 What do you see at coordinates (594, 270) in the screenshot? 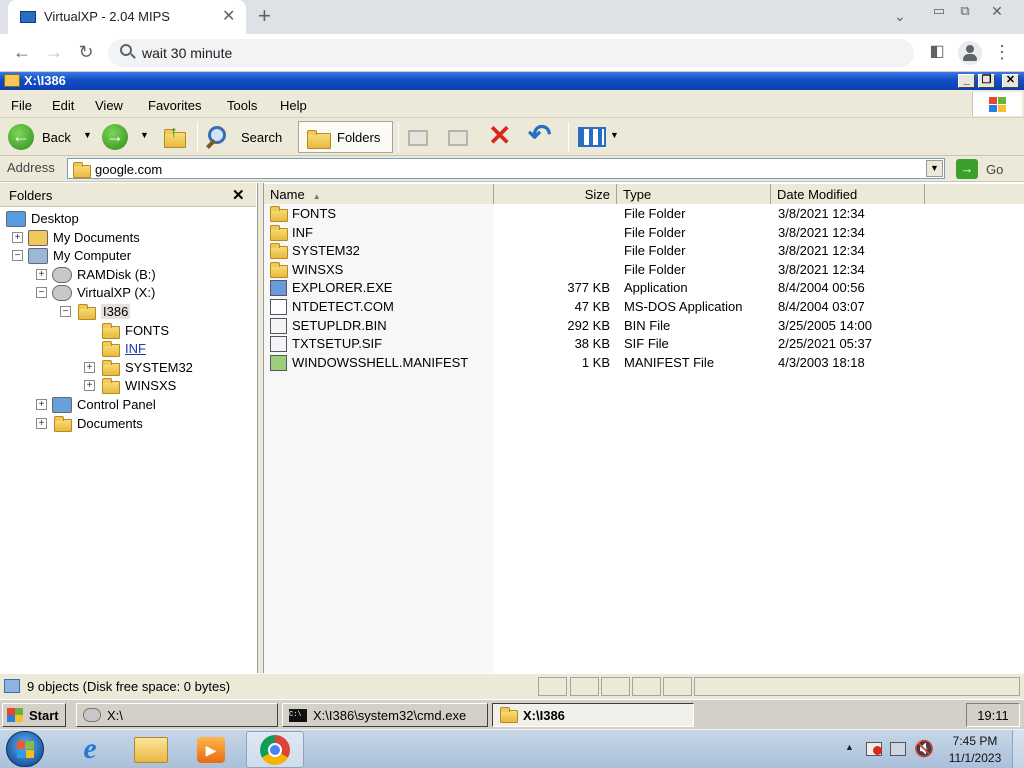
I see `file-row: WINSXS File Folder 3/8/2021 12:34` at bounding box center [594, 270].